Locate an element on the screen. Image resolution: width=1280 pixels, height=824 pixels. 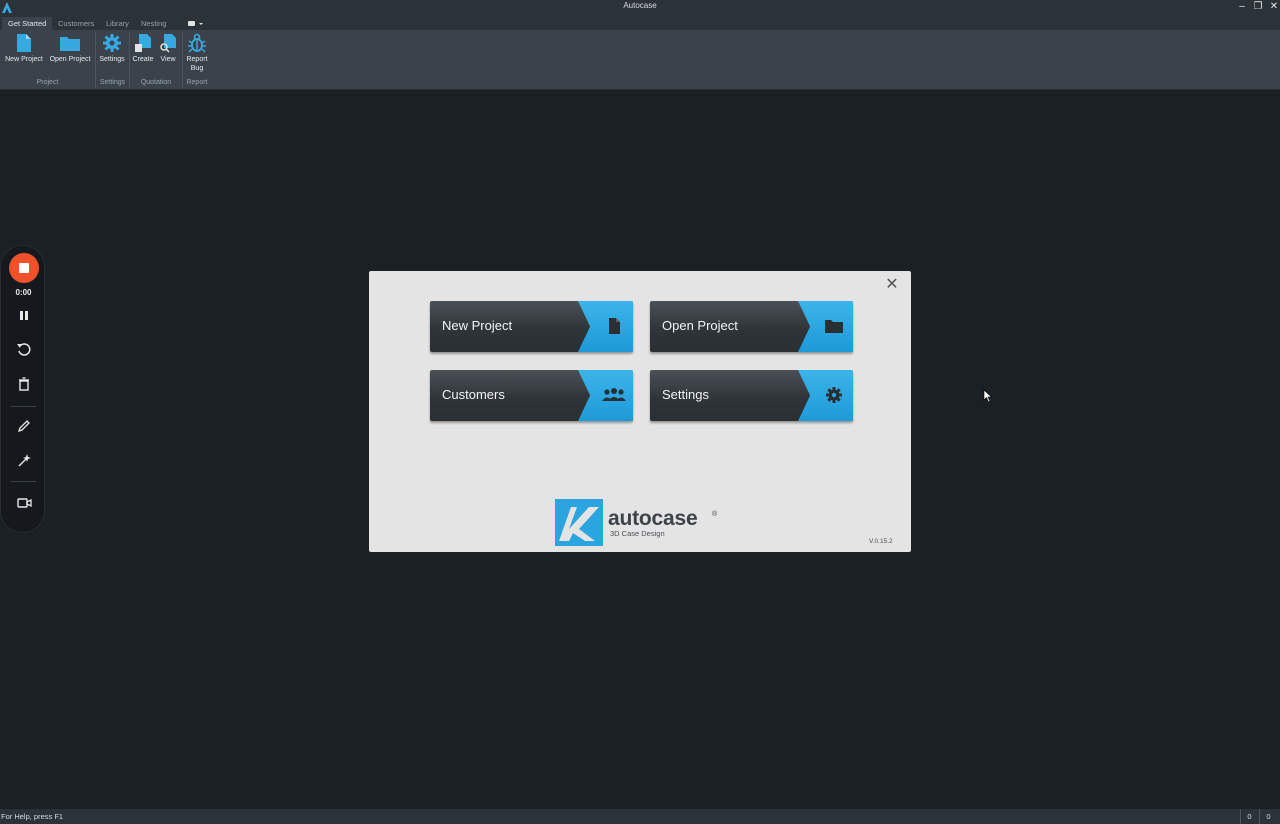
ribbon: New Project Open Project Settings Create is located at coordinates (640, 60).